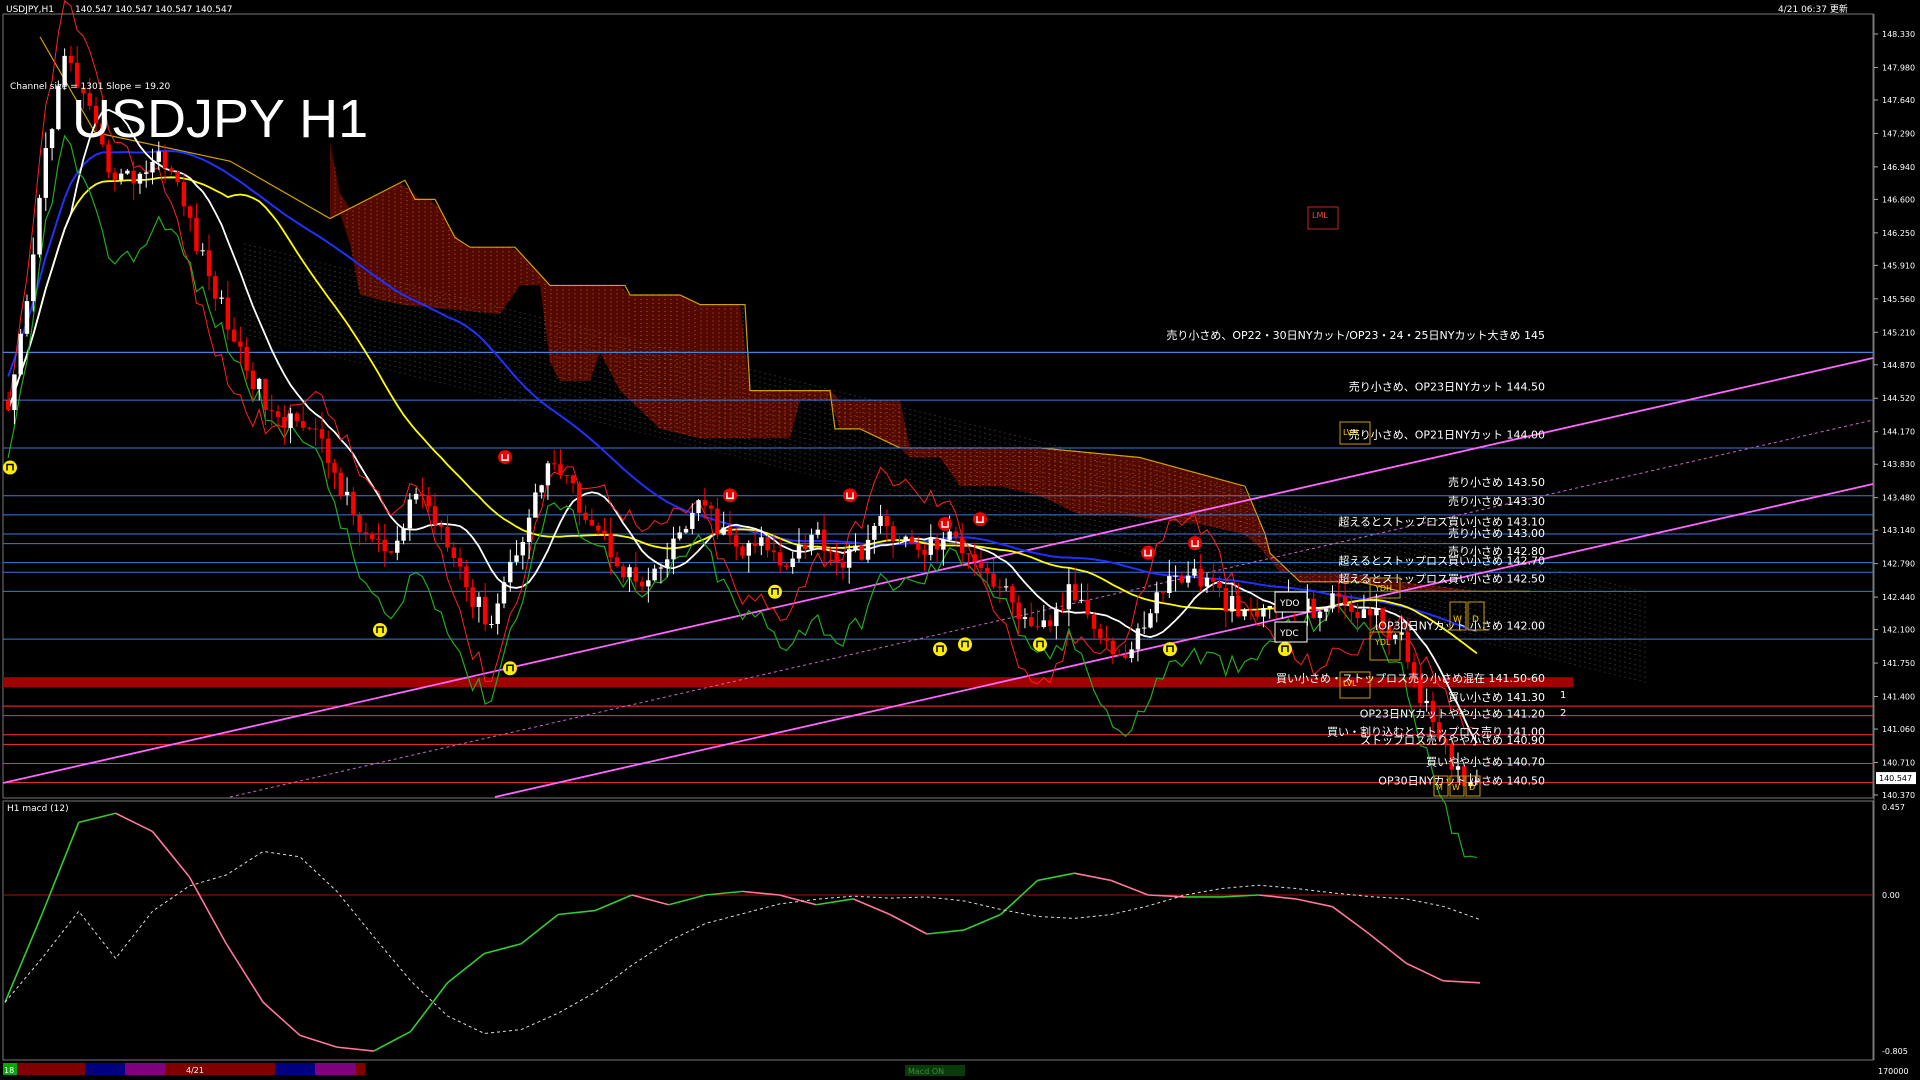 The image size is (1920, 1080). Describe the element at coordinates (1898, 498) in the screenshot. I see `axis-label: 143.480` at that location.